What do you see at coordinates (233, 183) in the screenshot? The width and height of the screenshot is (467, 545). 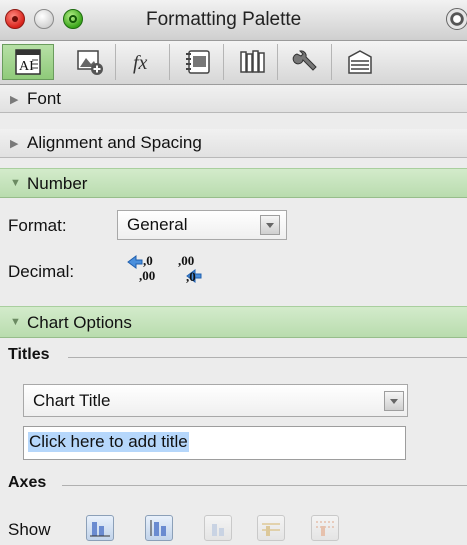 I see `section-number: ▼ Number` at bounding box center [233, 183].